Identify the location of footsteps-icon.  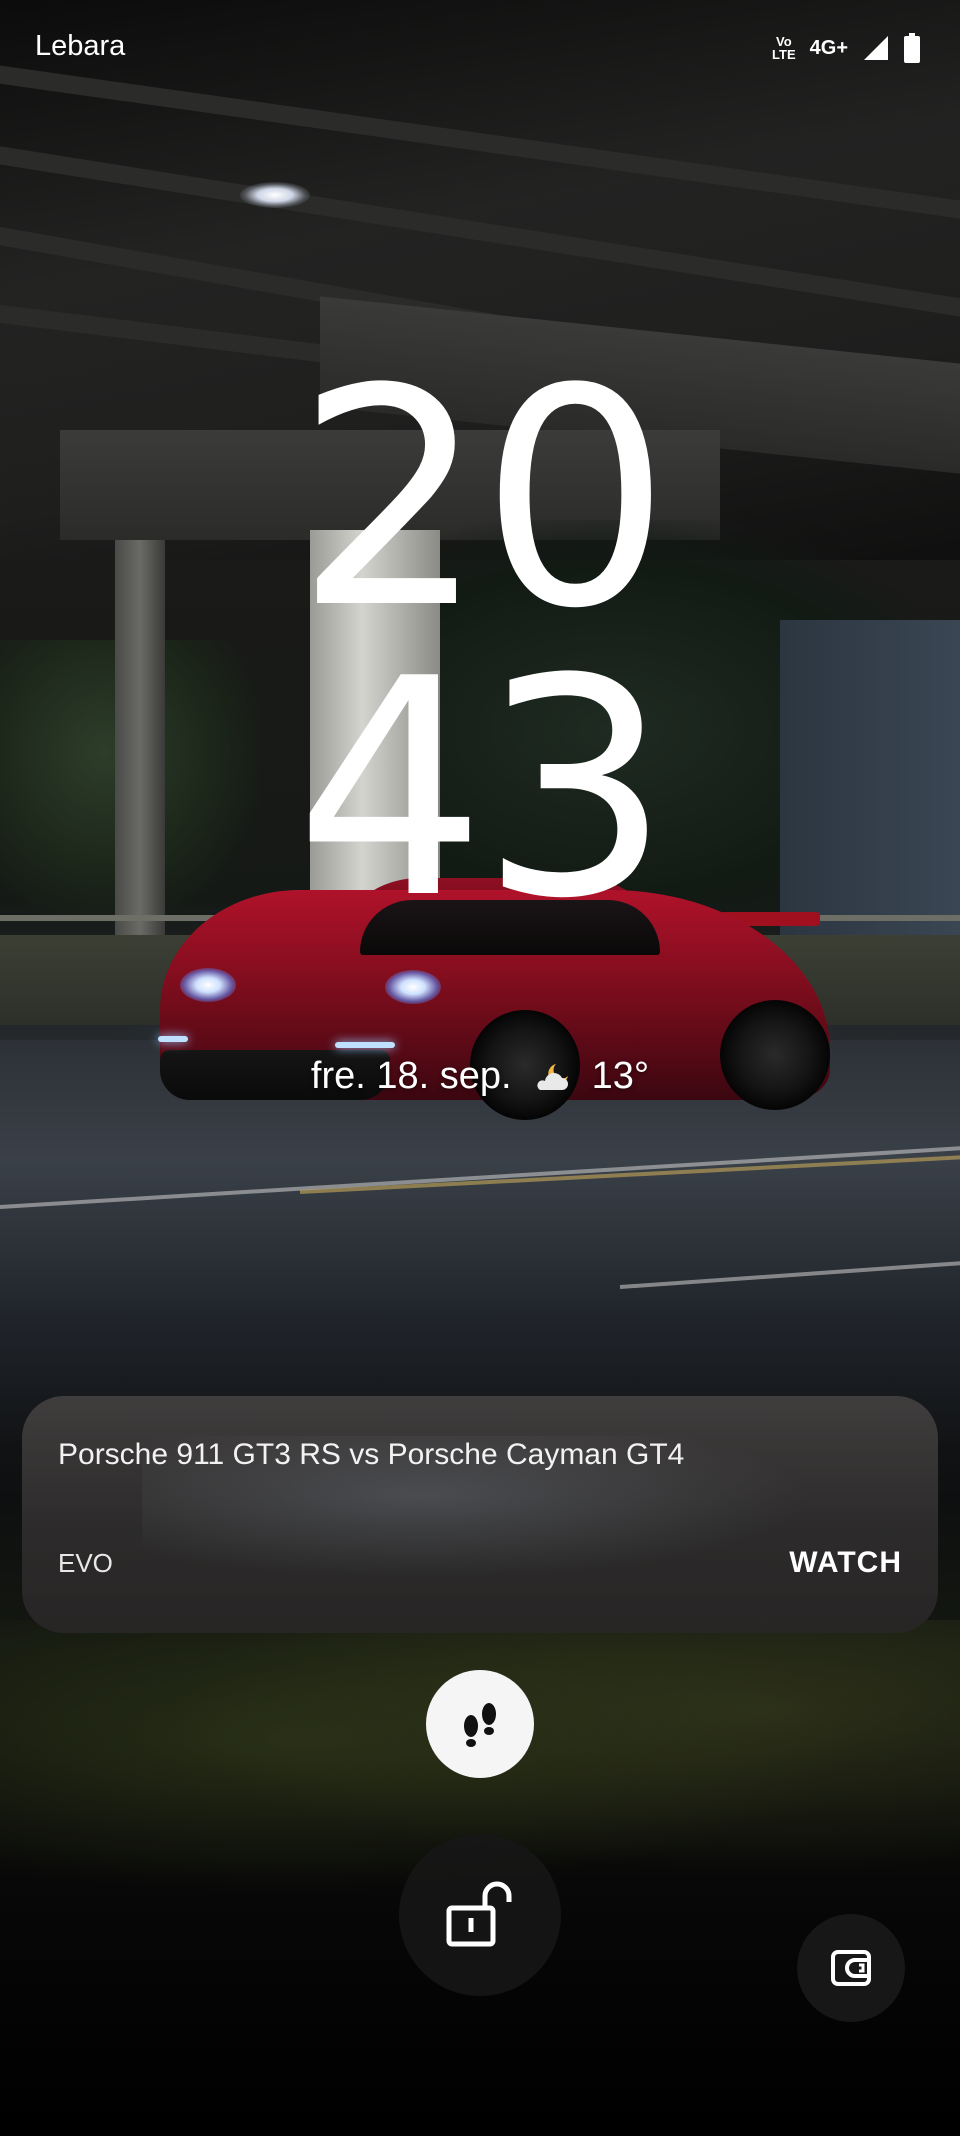
(480, 1725).